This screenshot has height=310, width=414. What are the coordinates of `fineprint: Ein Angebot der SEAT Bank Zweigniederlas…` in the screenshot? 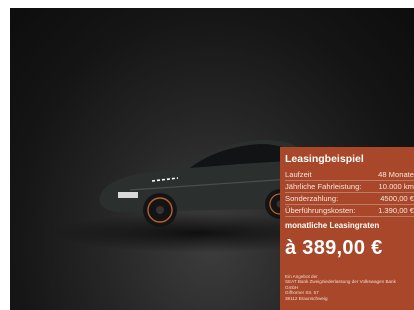 It's located at (347, 287).